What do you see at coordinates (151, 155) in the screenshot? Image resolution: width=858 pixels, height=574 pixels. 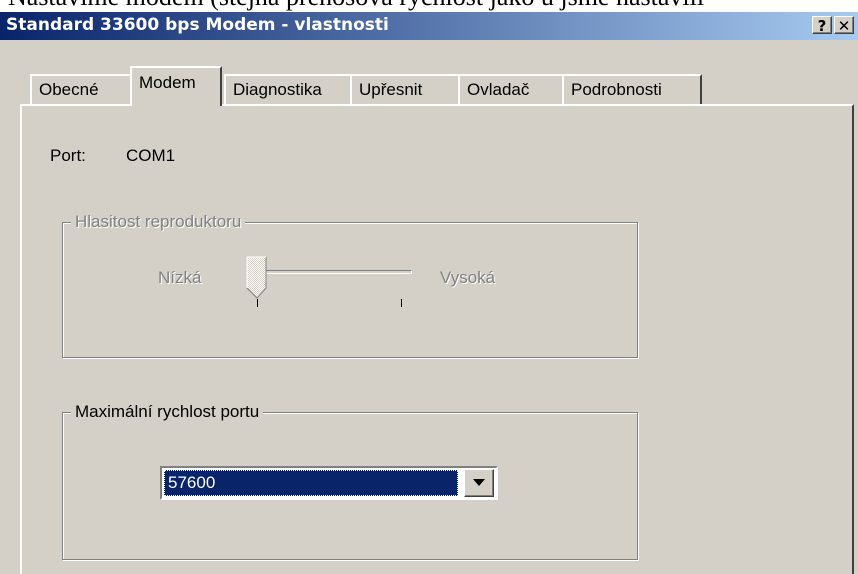 I see `port-value: COM1` at bounding box center [151, 155].